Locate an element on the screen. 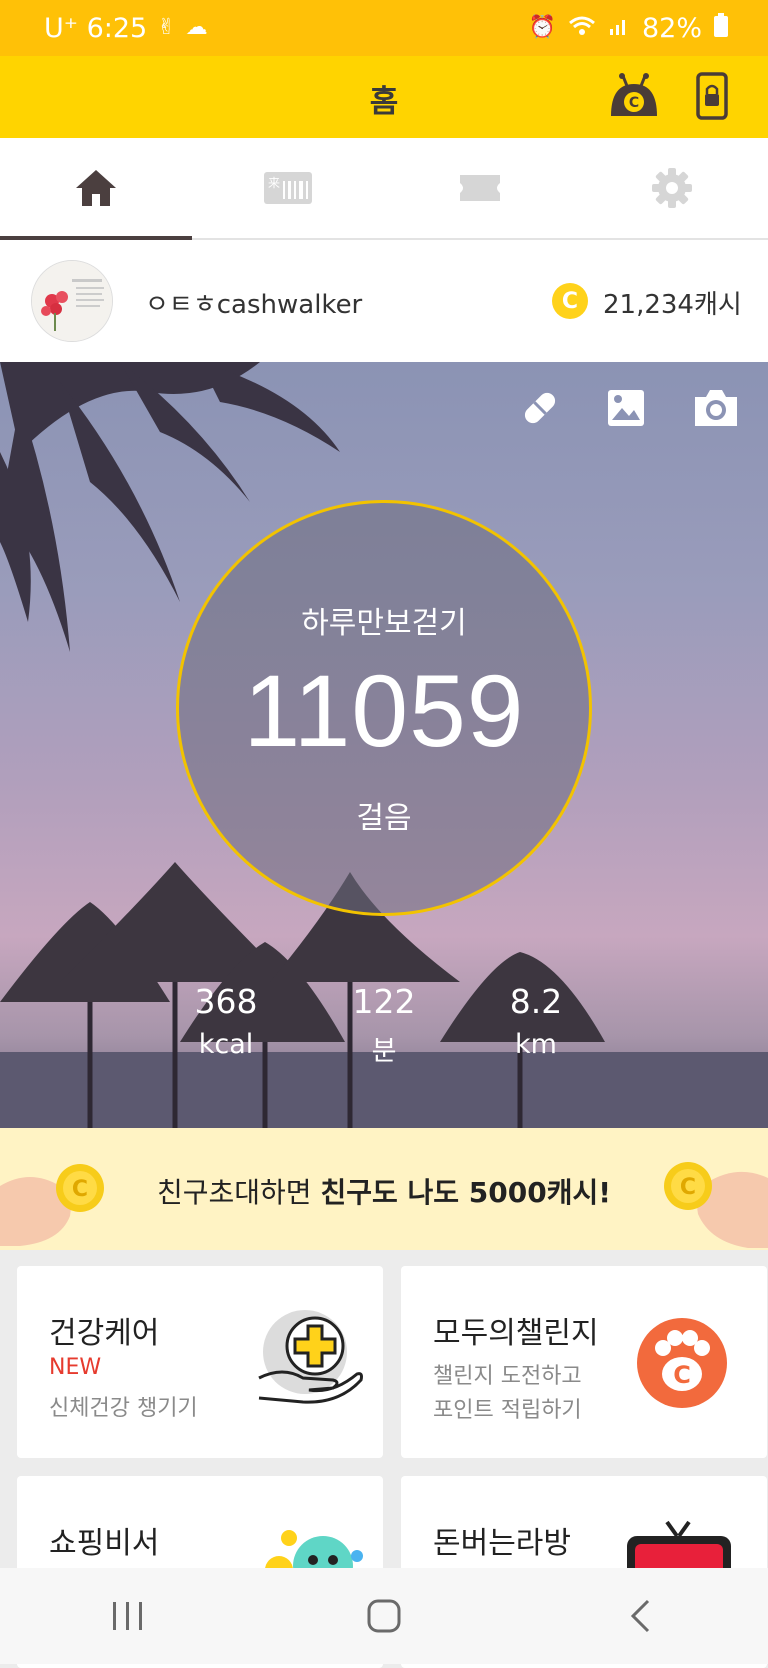  ticket-icon is located at coordinates (480, 188).